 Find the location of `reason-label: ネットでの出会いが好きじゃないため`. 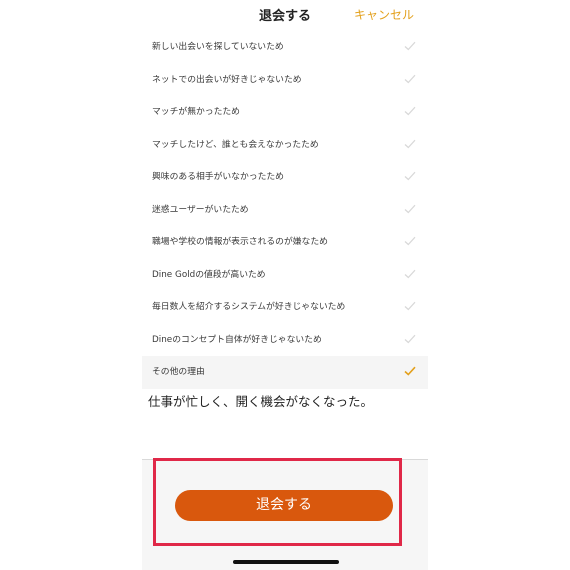

reason-label: ネットでの出会いが好きじゃないため is located at coordinates (227, 79).